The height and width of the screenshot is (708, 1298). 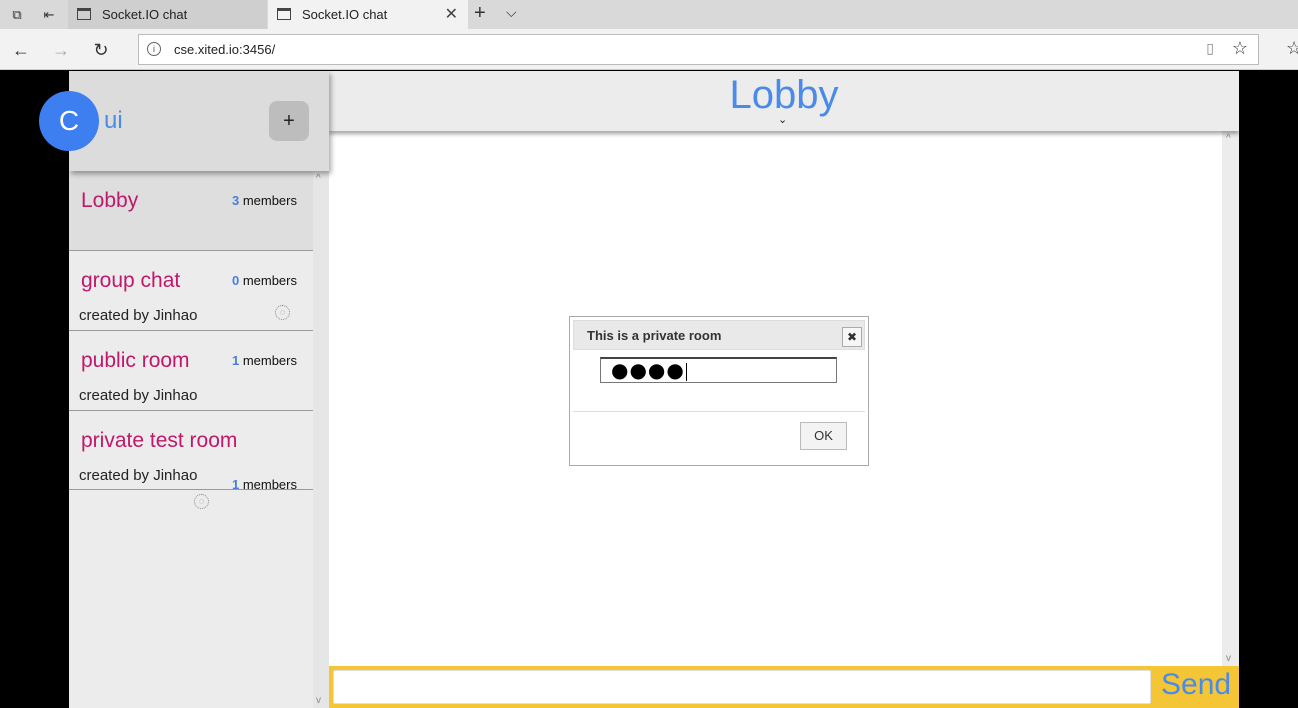 What do you see at coordinates (131, 280) in the screenshot?
I see `room-name: group chat` at bounding box center [131, 280].